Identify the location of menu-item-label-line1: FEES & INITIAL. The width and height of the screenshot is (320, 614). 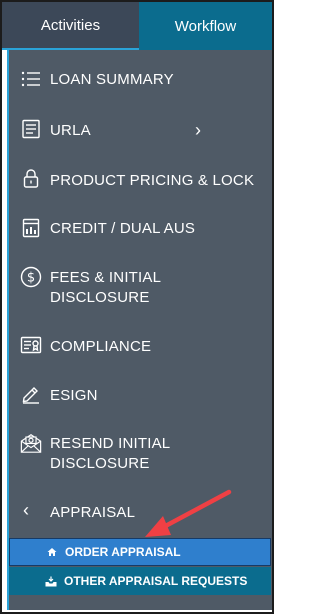
(106, 277).